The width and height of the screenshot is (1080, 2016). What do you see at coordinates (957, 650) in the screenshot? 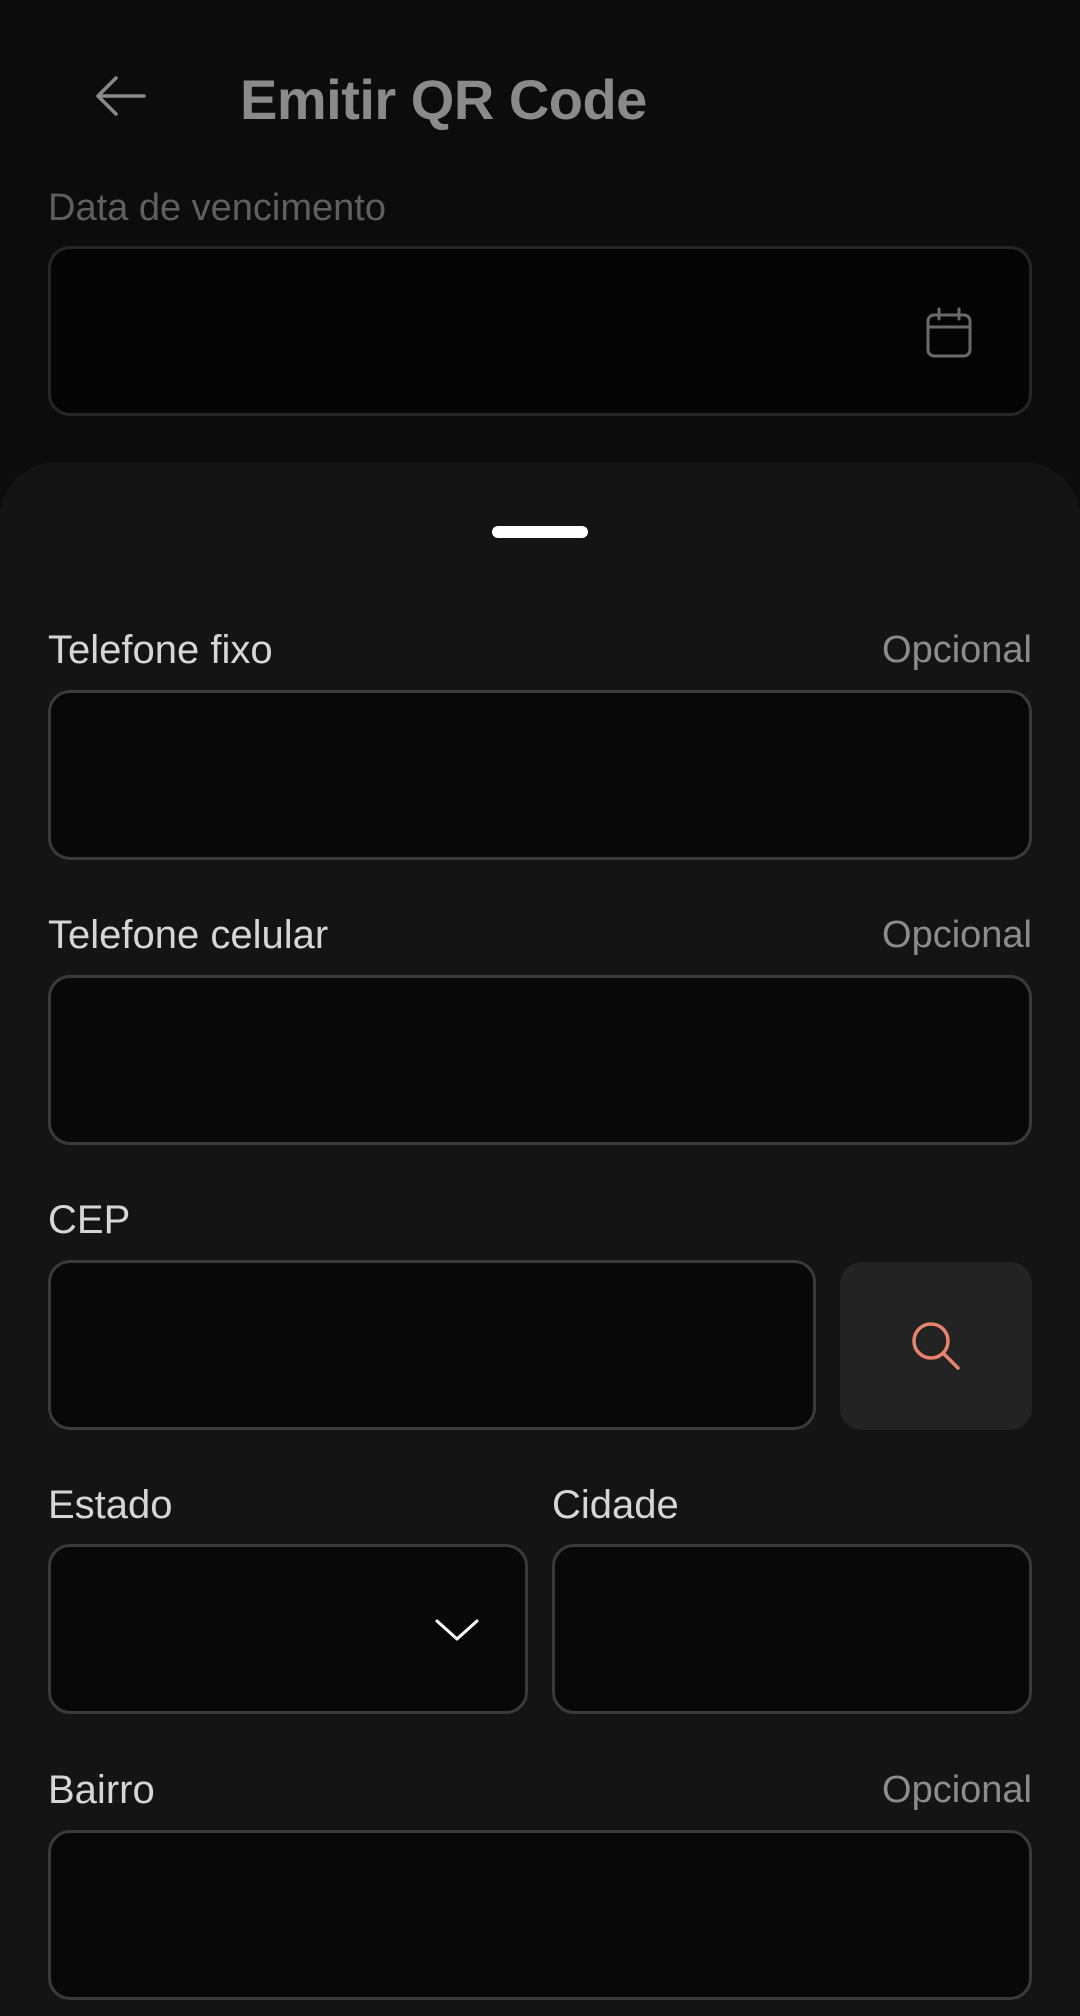
I see `landline-optional-tag: Opcional` at bounding box center [957, 650].